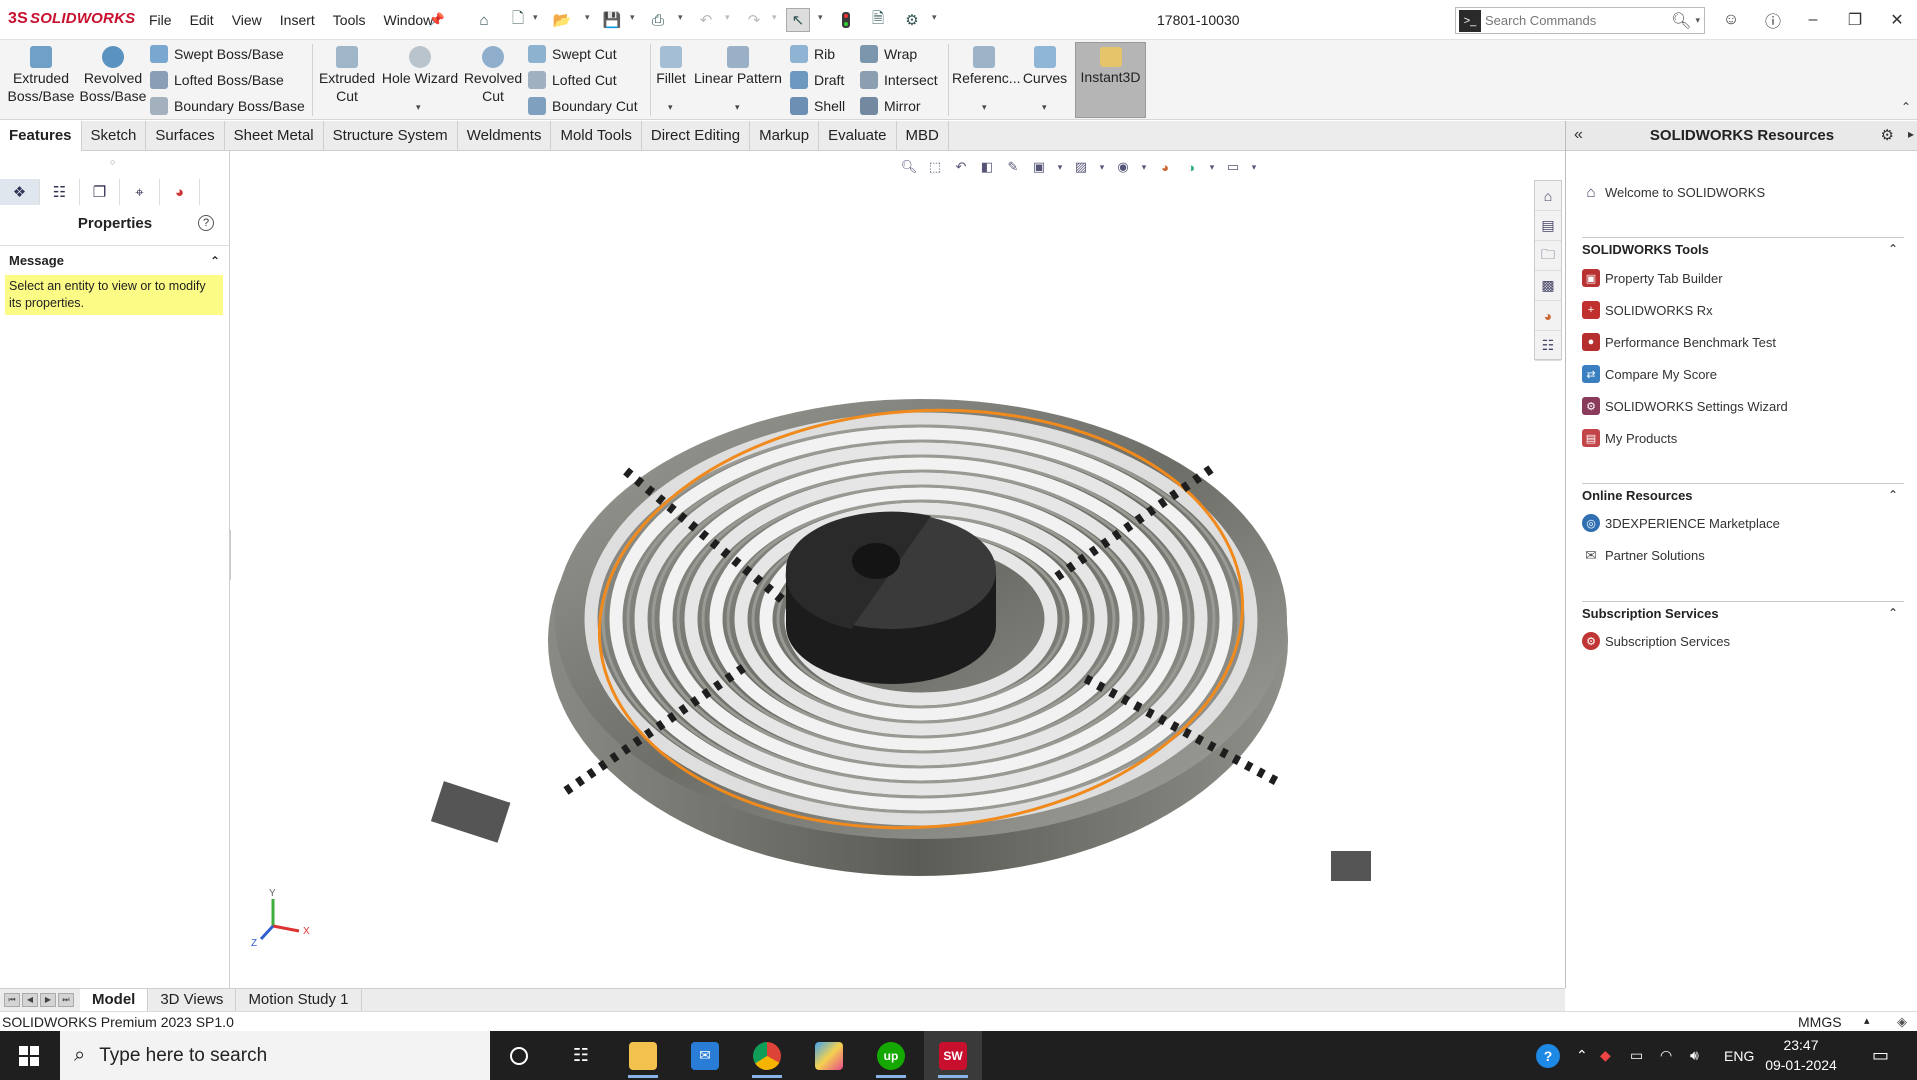 The width and height of the screenshot is (1917, 1080). Describe the element at coordinates (890, 106) in the screenshot. I see `mirror-button: Mirror` at that location.